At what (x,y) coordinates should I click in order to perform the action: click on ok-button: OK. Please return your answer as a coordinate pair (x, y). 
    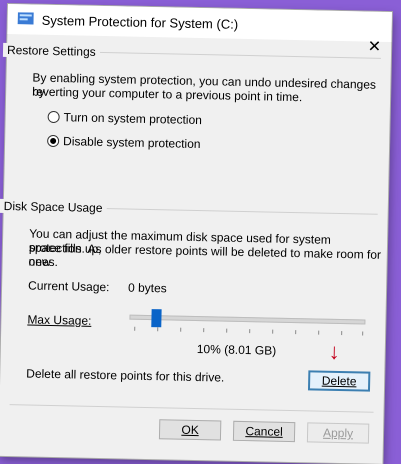
    Looking at the image, I should click on (190, 430).